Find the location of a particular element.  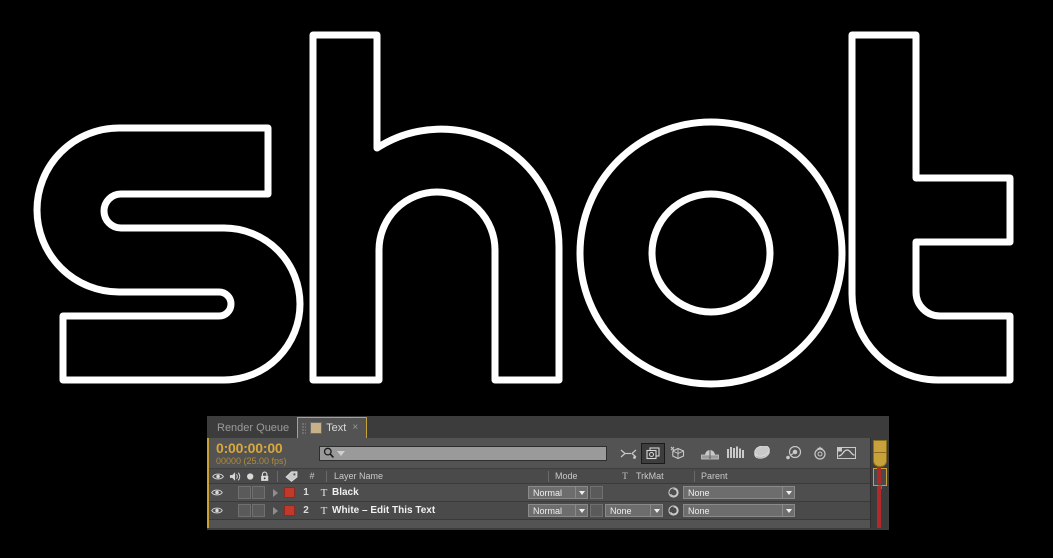

number-column-label: # is located at coordinates (312, 476).